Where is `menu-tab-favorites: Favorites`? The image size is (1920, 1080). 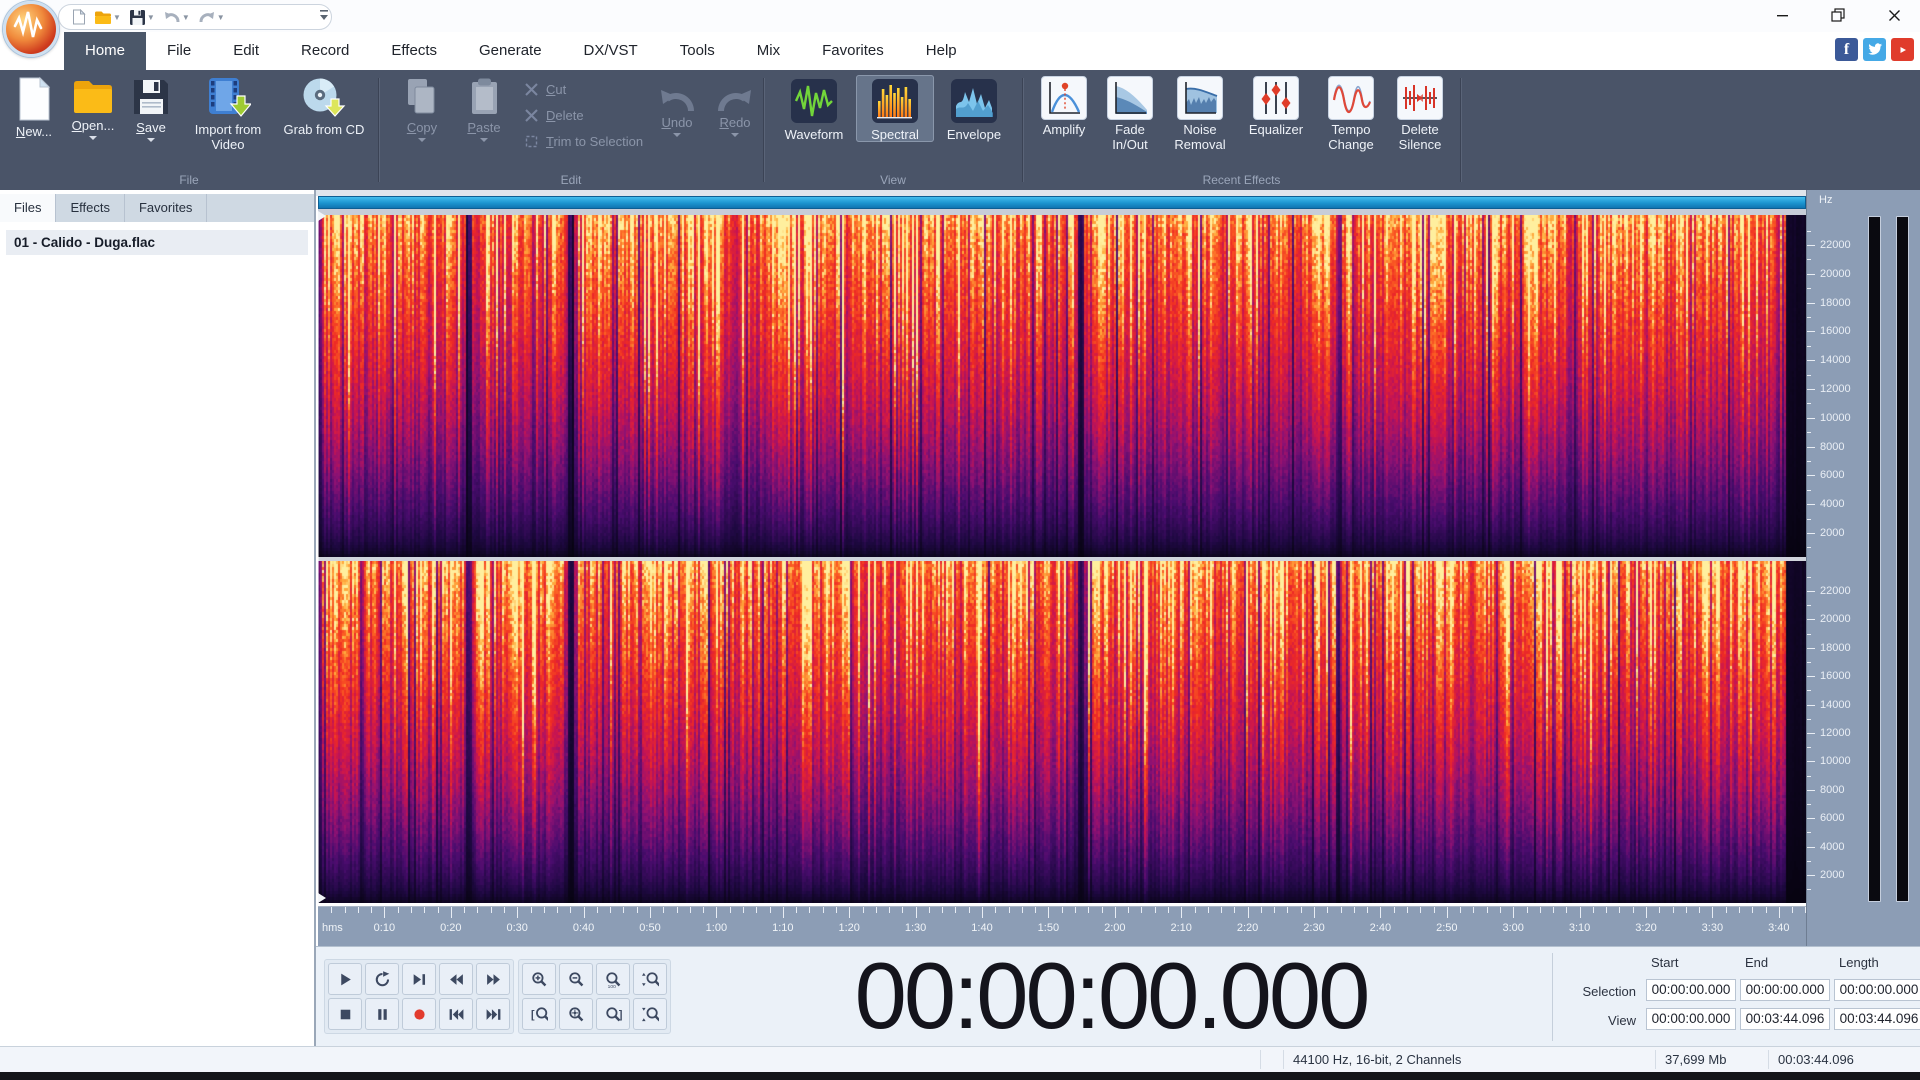
menu-tab-favorites: Favorites is located at coordinates (853, 51).